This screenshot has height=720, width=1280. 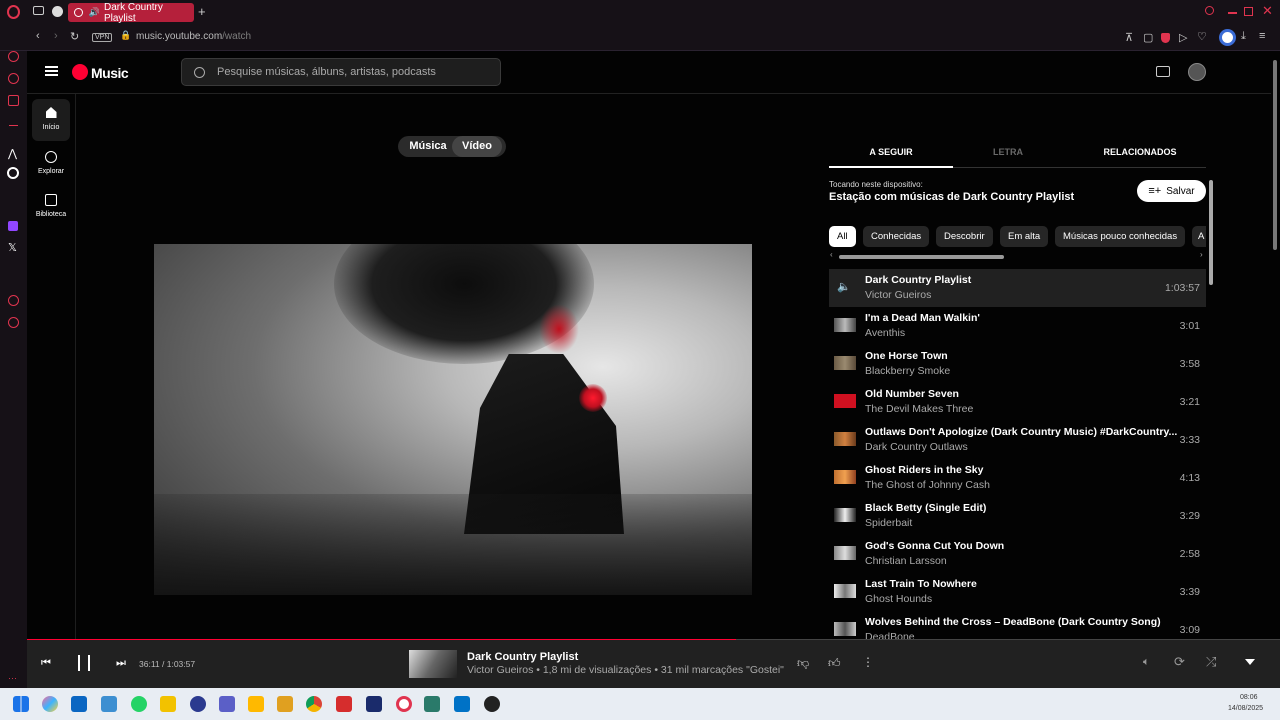 I want to click on settings-icon, so click(x=13, y=322).